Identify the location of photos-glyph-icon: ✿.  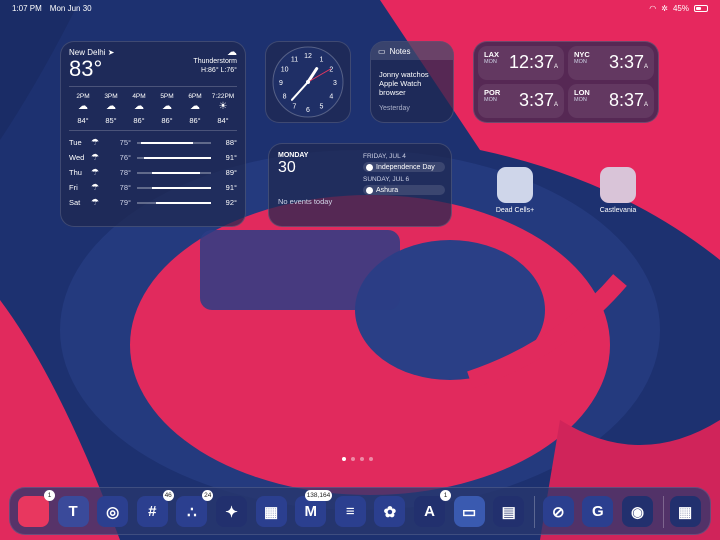
(390, 512).